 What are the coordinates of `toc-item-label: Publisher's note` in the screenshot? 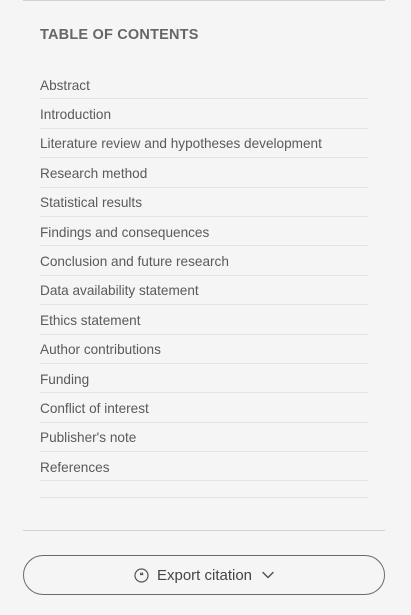 It's located at (88, 436).